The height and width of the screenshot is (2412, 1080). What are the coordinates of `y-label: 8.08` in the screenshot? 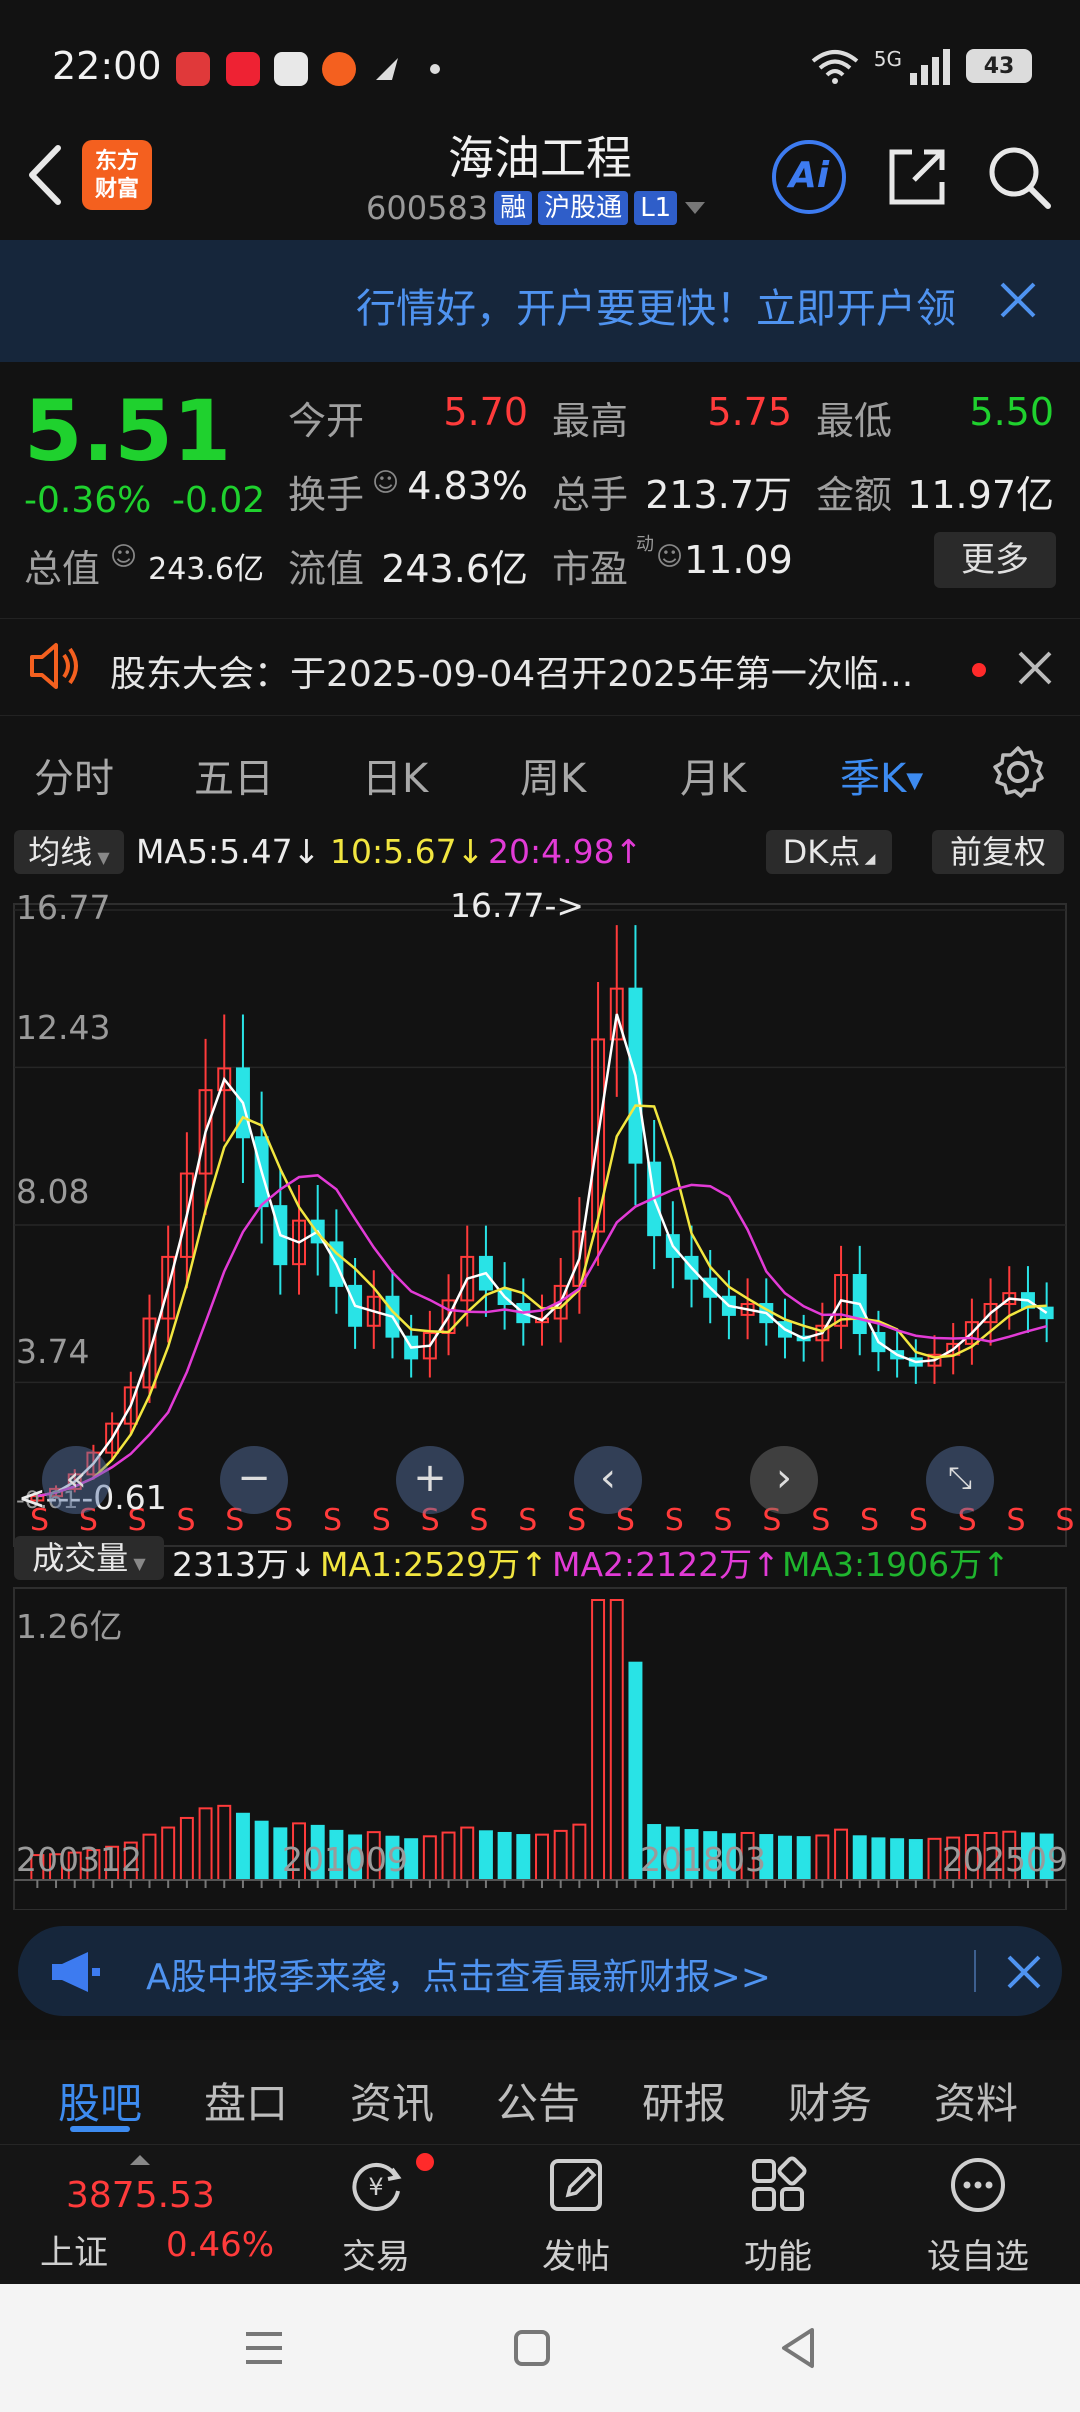 It's located at (53, 1191).